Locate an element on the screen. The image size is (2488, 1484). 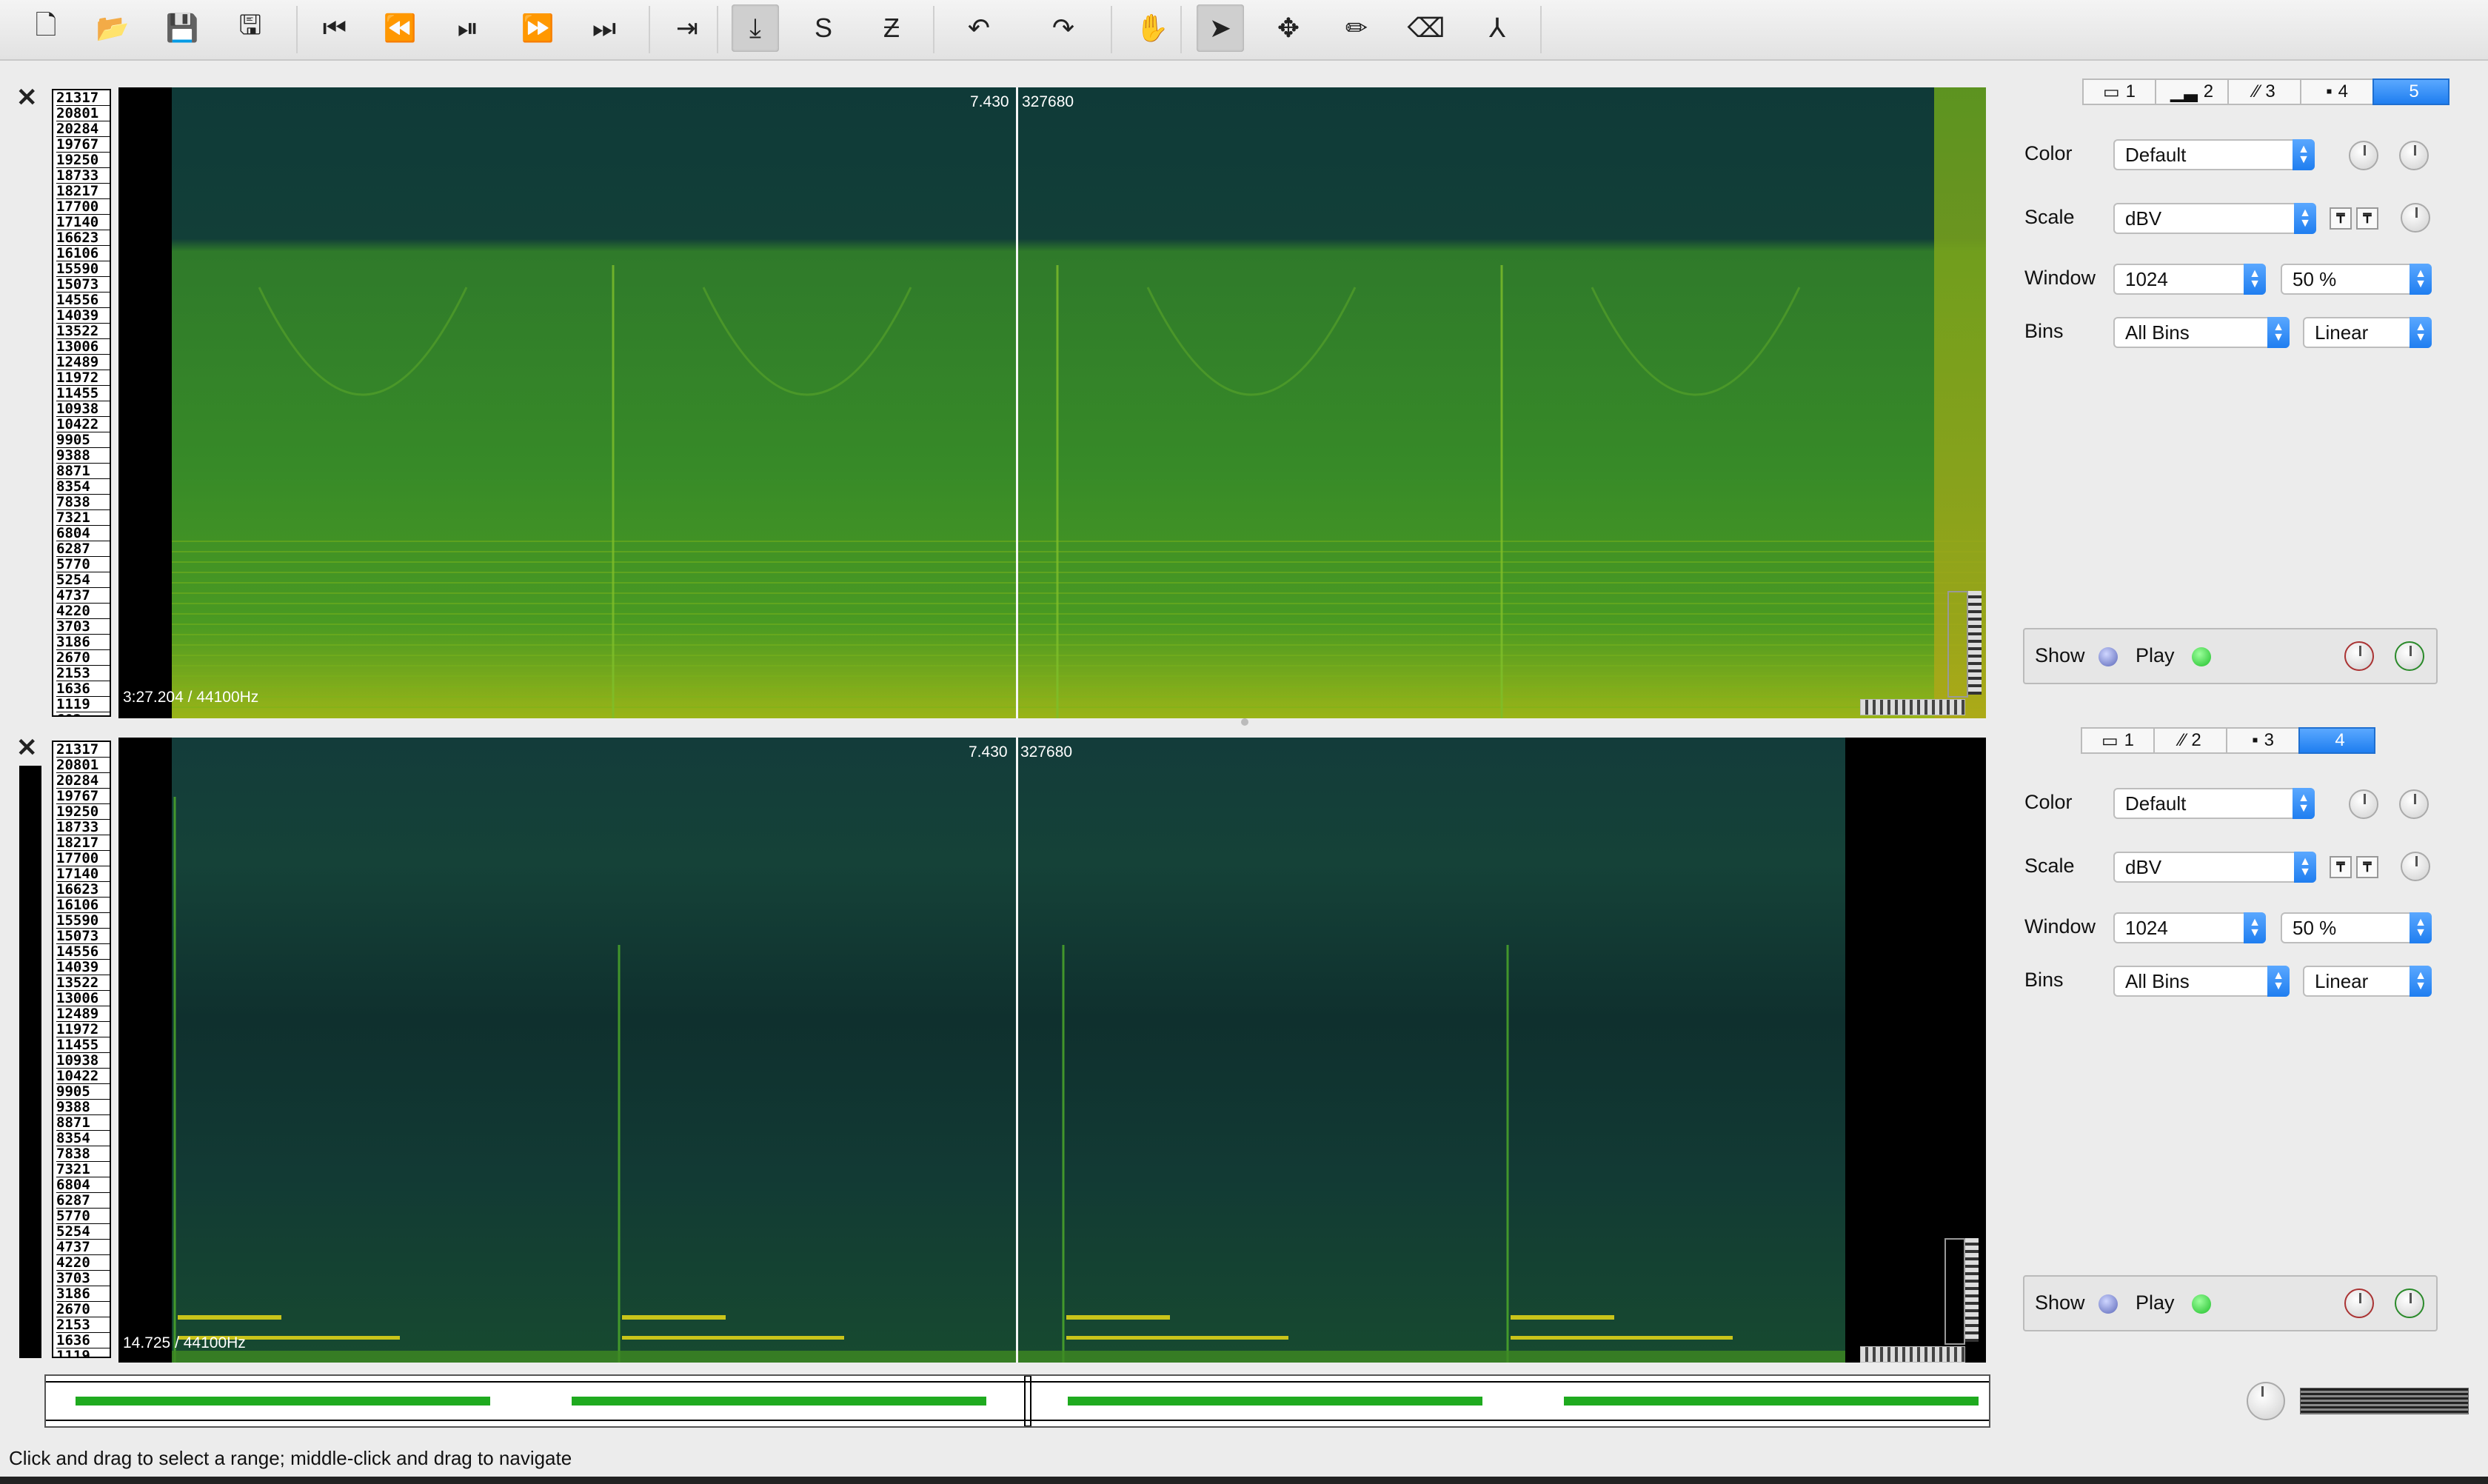
layer-tab-5: 5 is located at coordinates (2410, 91).